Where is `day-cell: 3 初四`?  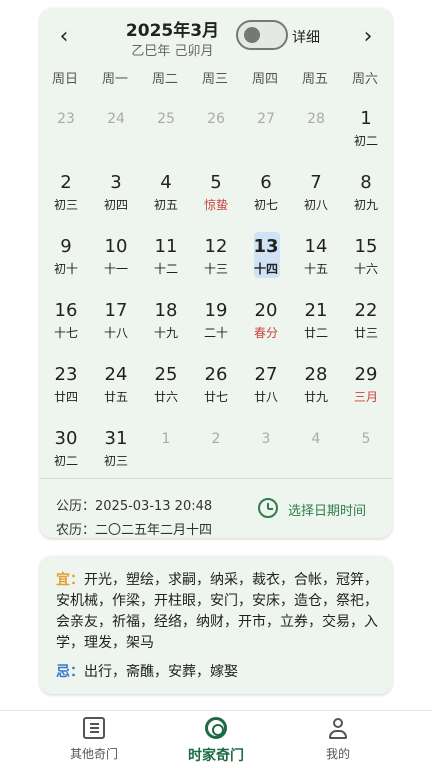 day-cell: 3 初四 is located at coordinates (116, 200).